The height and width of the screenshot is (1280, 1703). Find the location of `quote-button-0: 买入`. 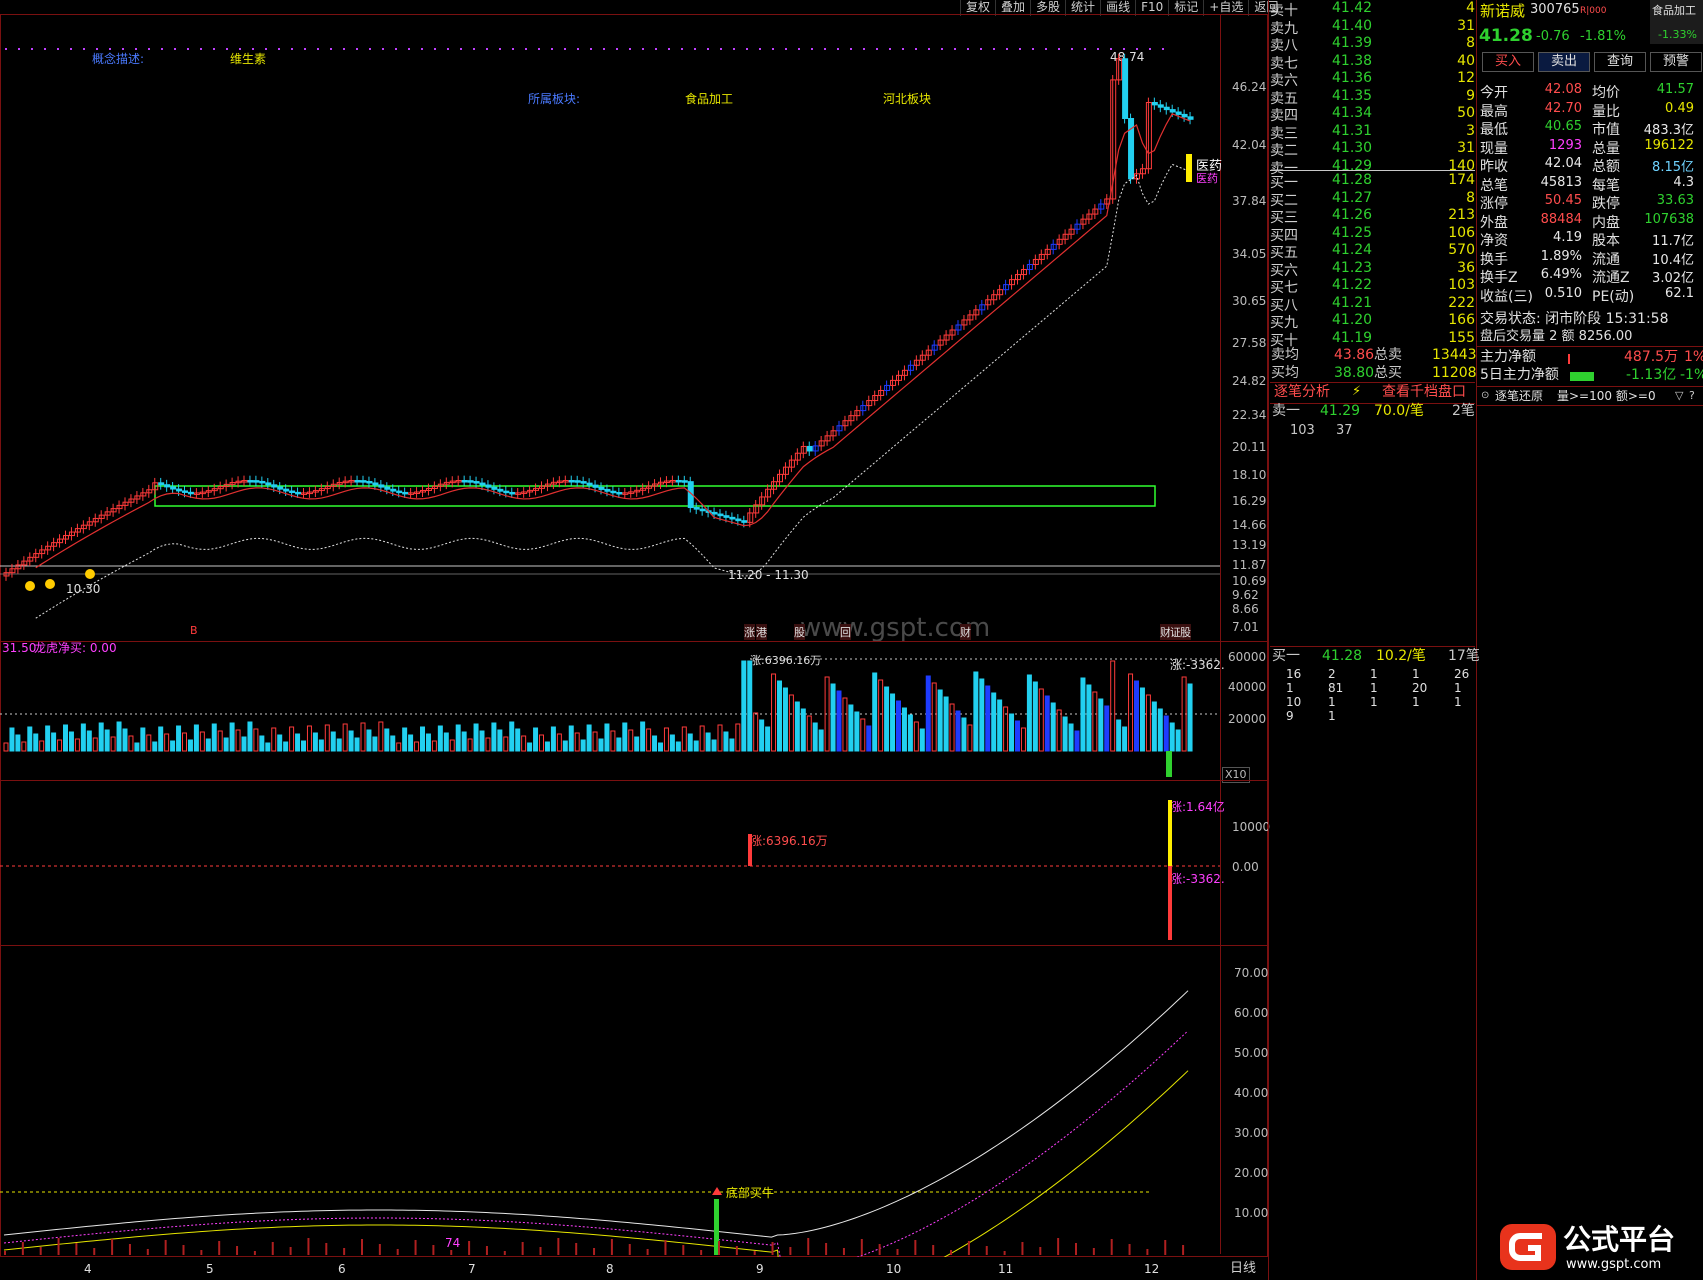

quote-button-0: 买入 is located at coordinates (1508, 62).